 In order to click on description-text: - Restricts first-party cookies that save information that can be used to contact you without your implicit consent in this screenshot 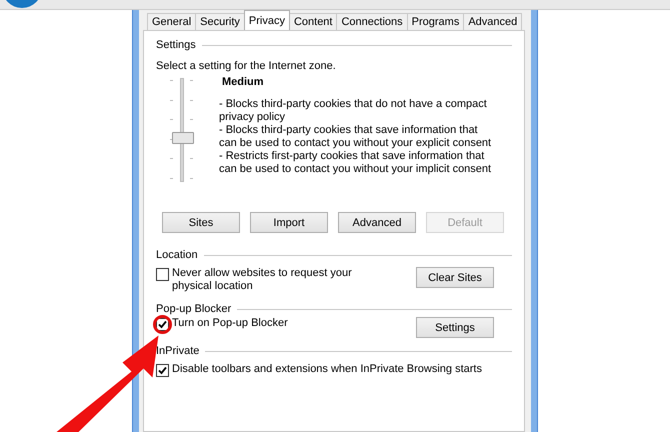, I will do `click(355, 163)`.